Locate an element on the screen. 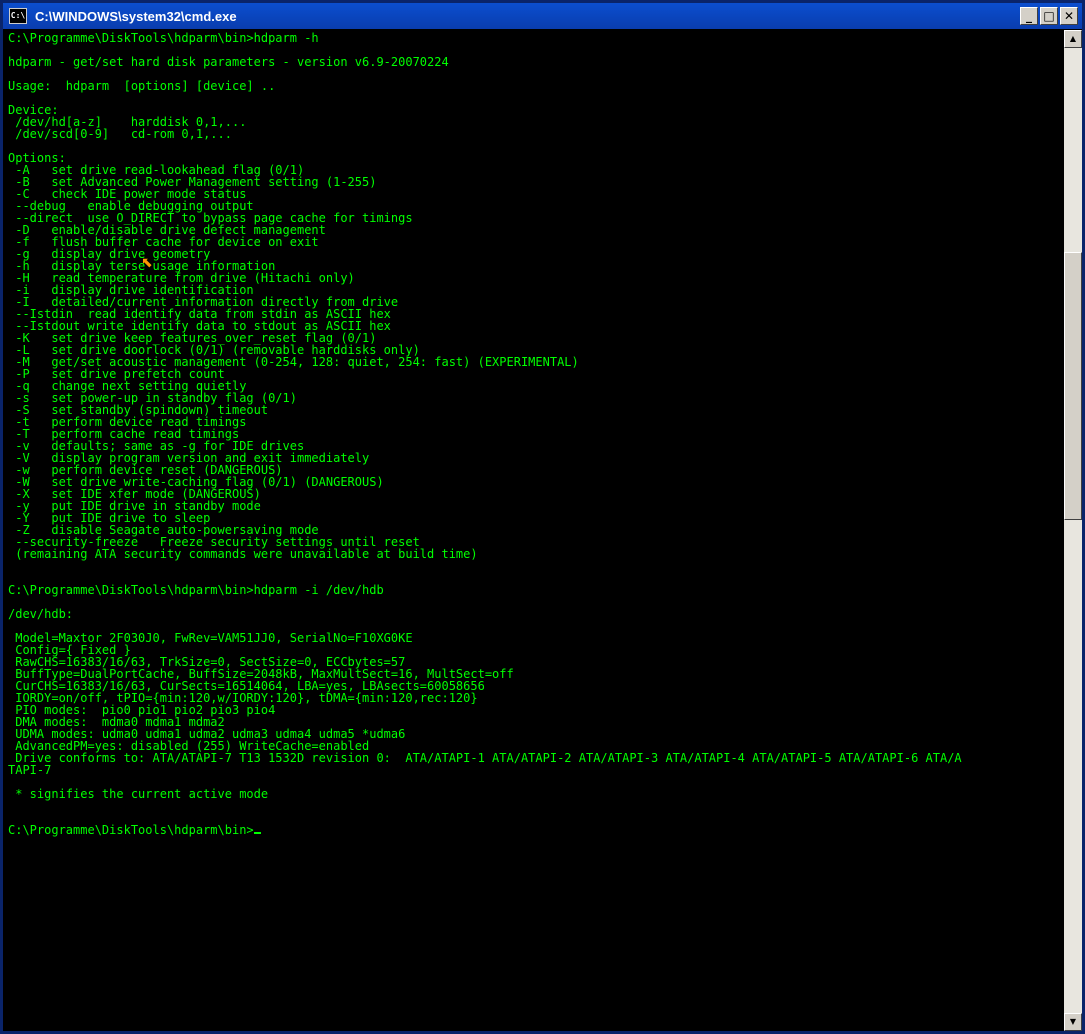  mouse-pointer-icon: ⬉ is located at coordinates (147, 263).